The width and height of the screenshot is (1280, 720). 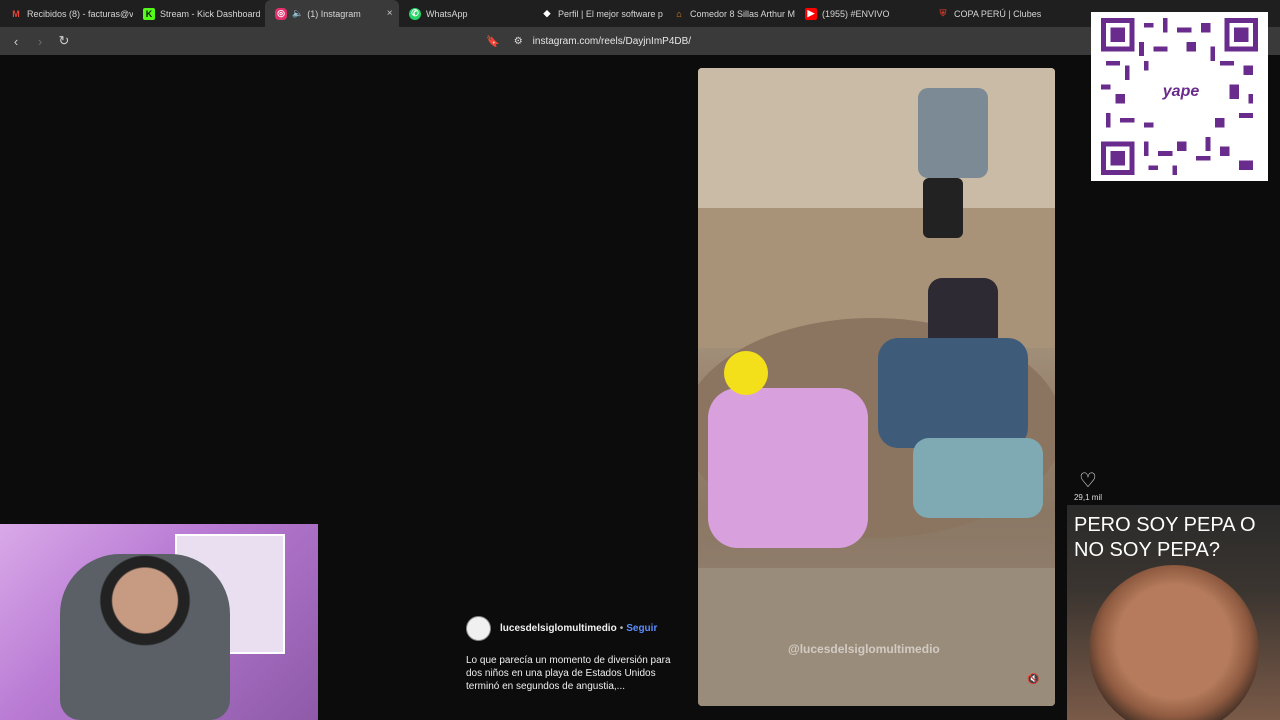 I want to click on tab-label: Stream - Kick Dashboard, so click(x=210, y=13).